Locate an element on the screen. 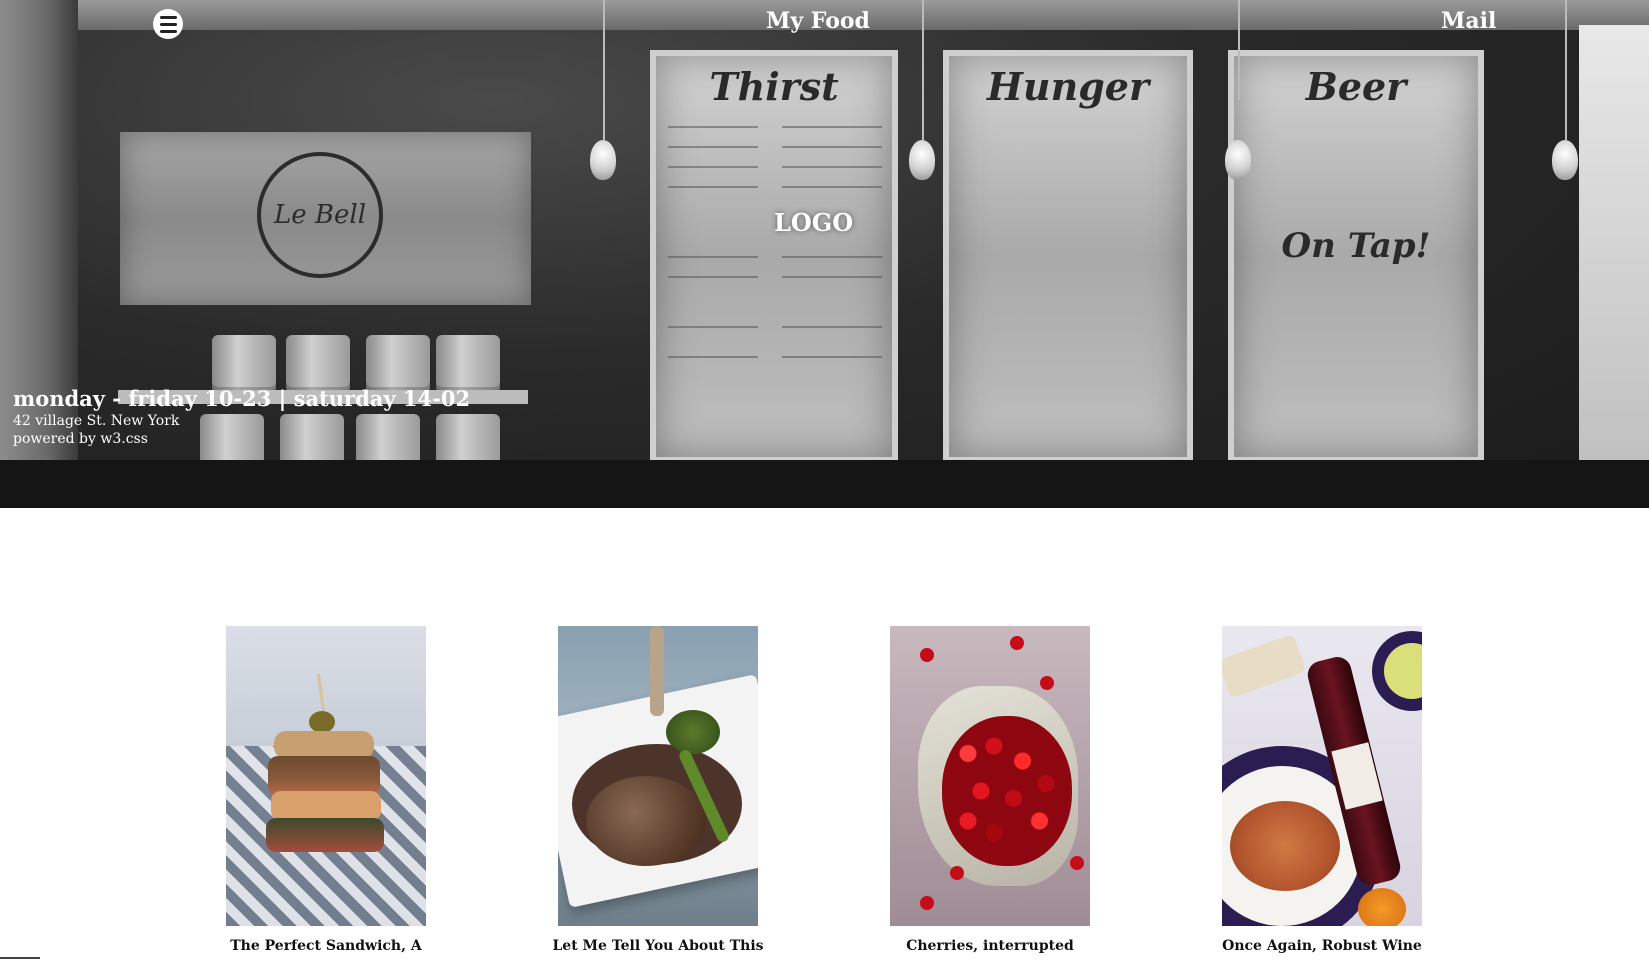 This screenshot has width=1649, height=960. brand-title: My Food is located at coordinates (818, 21).